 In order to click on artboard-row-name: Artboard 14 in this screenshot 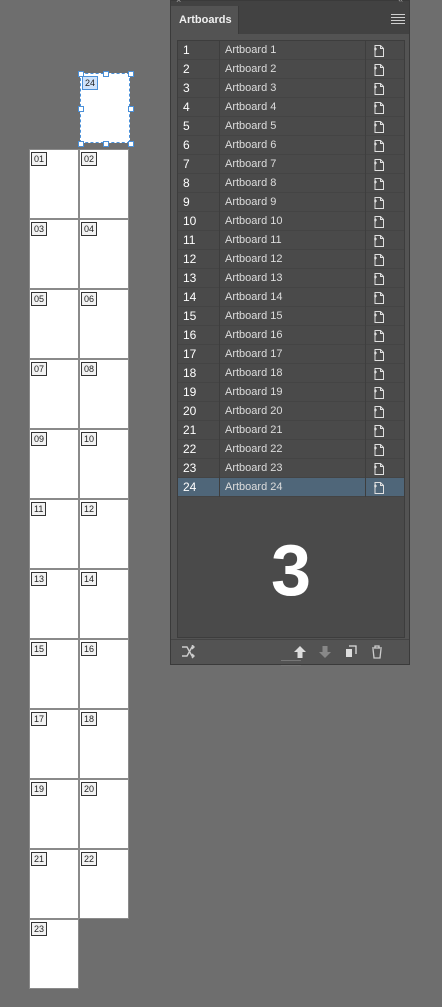, I will do `click(292, 297)`.